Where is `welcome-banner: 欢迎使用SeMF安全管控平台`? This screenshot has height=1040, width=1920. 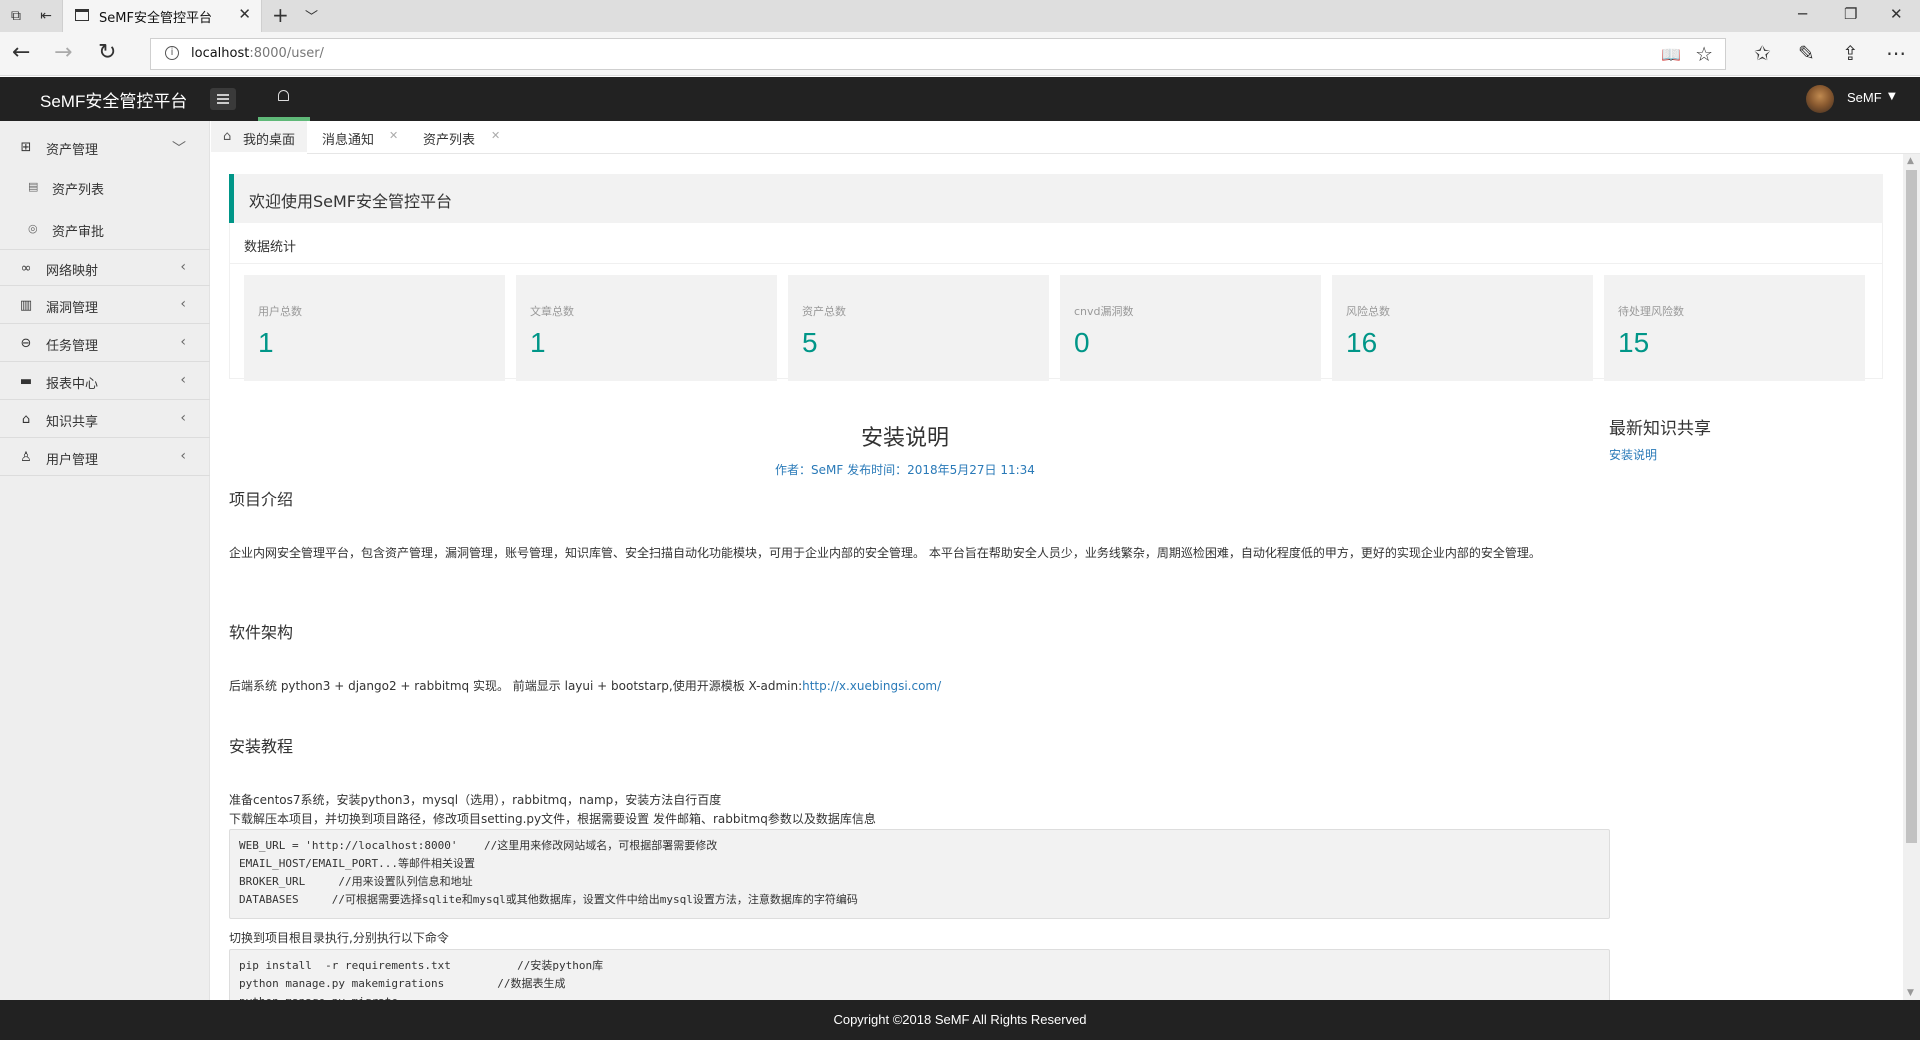 welcome-banner: 欢迎使用SeMF安全管控平台 is located at coordinates (1056, 198).